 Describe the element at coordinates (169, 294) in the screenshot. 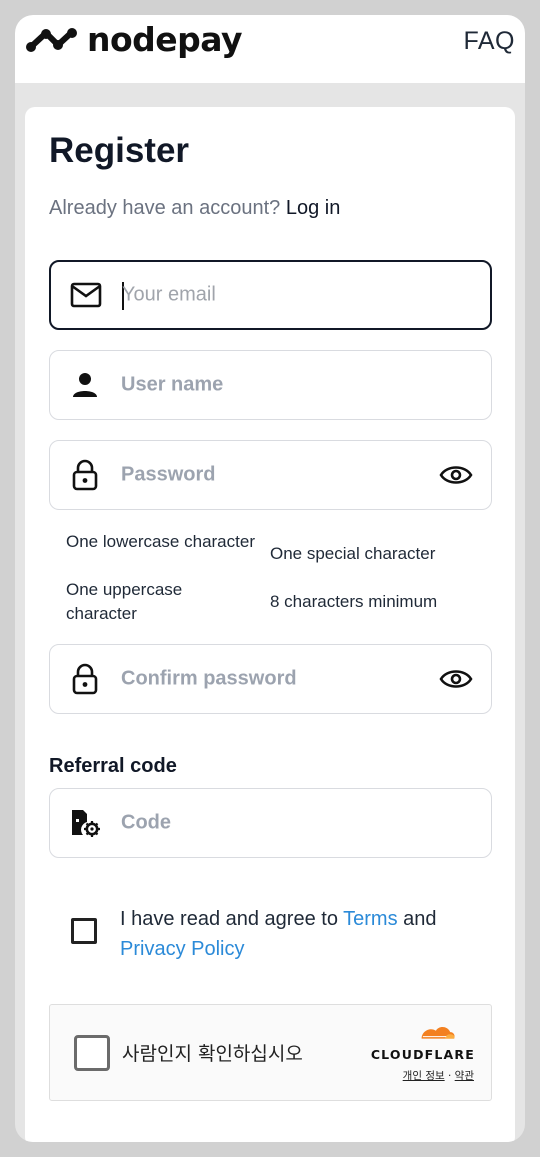

I see `email-placeholder: Your email` at that location.